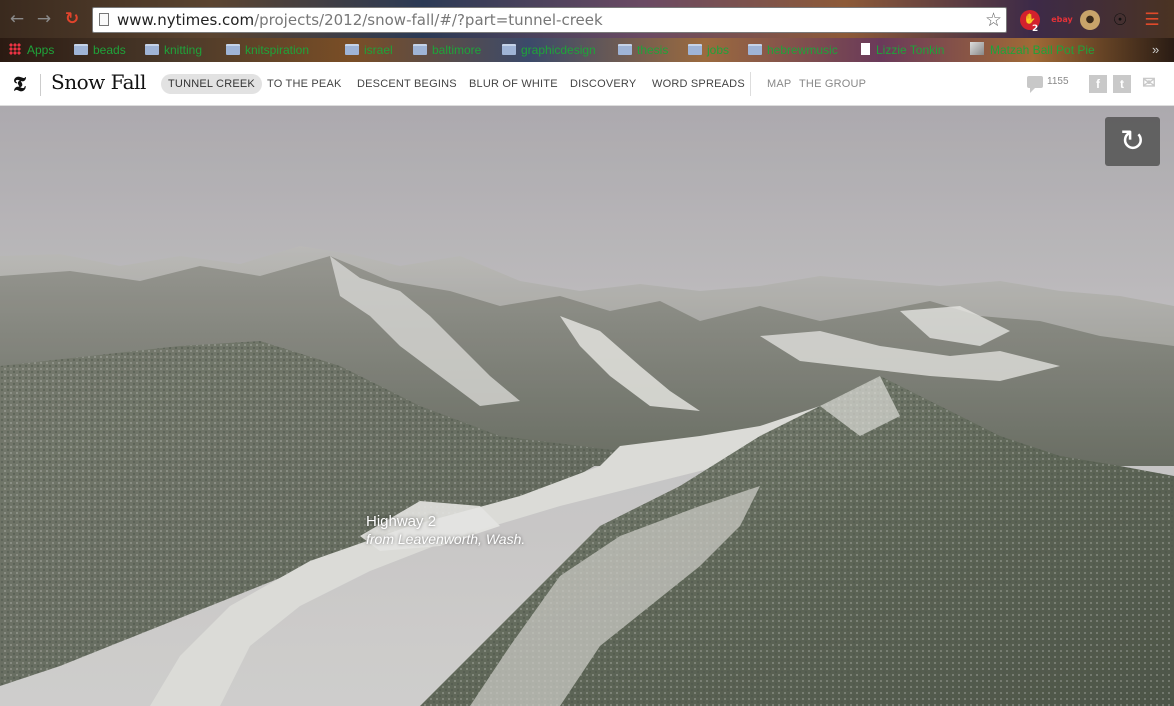 This screenshot has width=1174, height=706. Describe the element at coordinates (17, 19) in the screenshot. I see `back-arrow-icon: ←` at that location.